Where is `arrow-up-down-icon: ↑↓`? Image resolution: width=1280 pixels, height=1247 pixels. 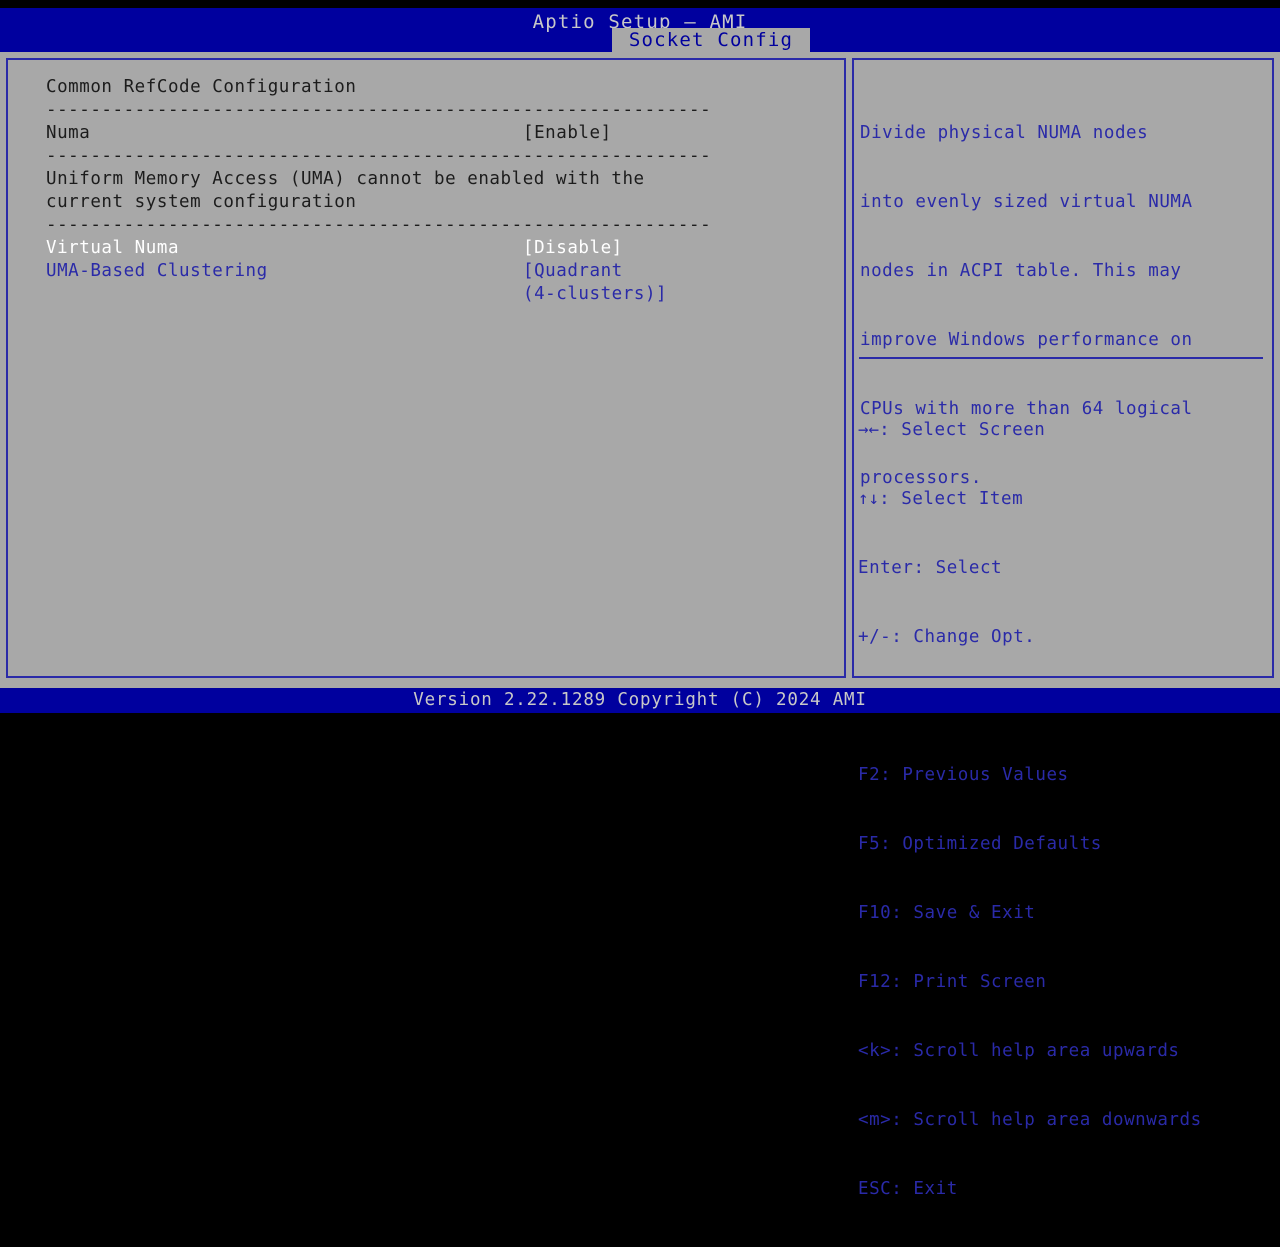 arrow-up-down-icon: ↑↓ is located at coordinates (869, 499).